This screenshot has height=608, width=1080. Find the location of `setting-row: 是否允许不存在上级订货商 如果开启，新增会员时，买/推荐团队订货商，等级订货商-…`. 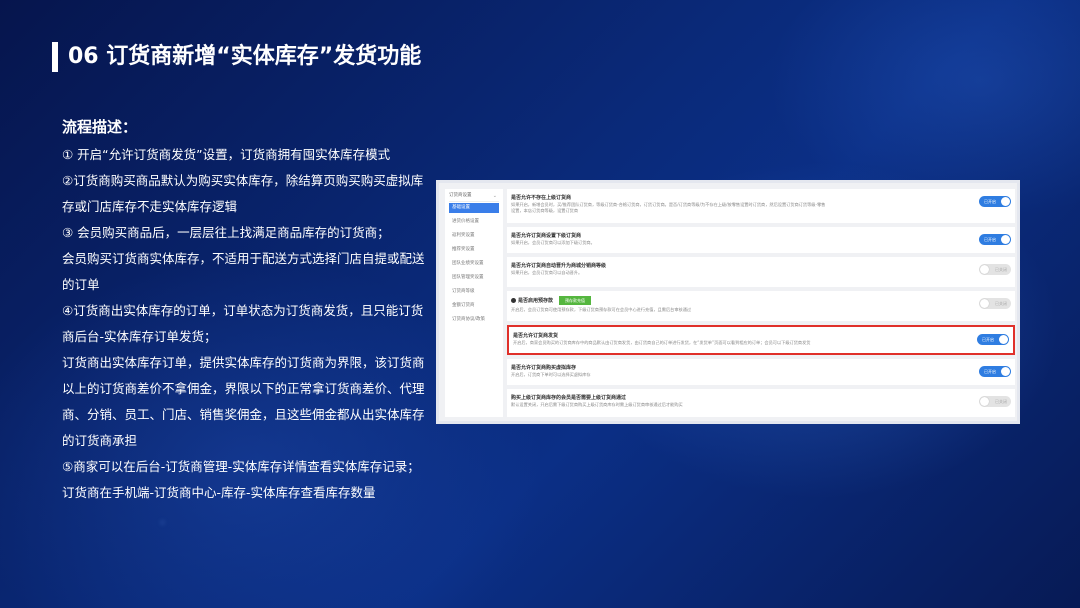

setting-row: 是否允许不存在上级订货商 如果开启，新增会员时，买/推荐团队订货商，等级订货商-… is located at coordinates (761, 206).